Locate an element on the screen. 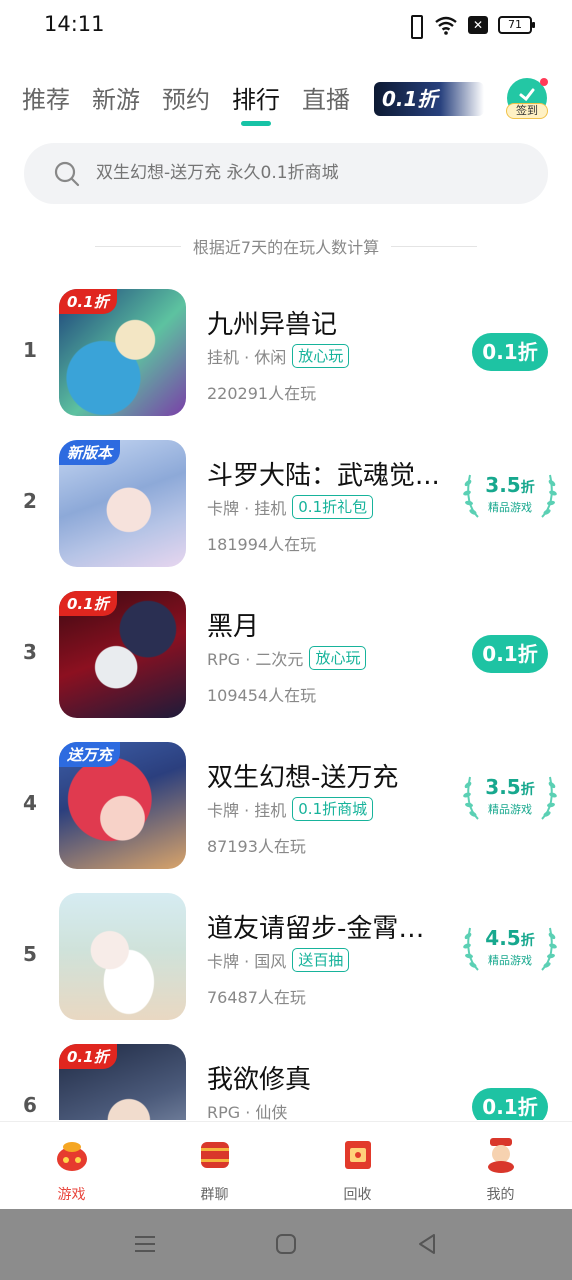  nav-item-group-chat: 群聊 is located at coordinates (214, 1165).